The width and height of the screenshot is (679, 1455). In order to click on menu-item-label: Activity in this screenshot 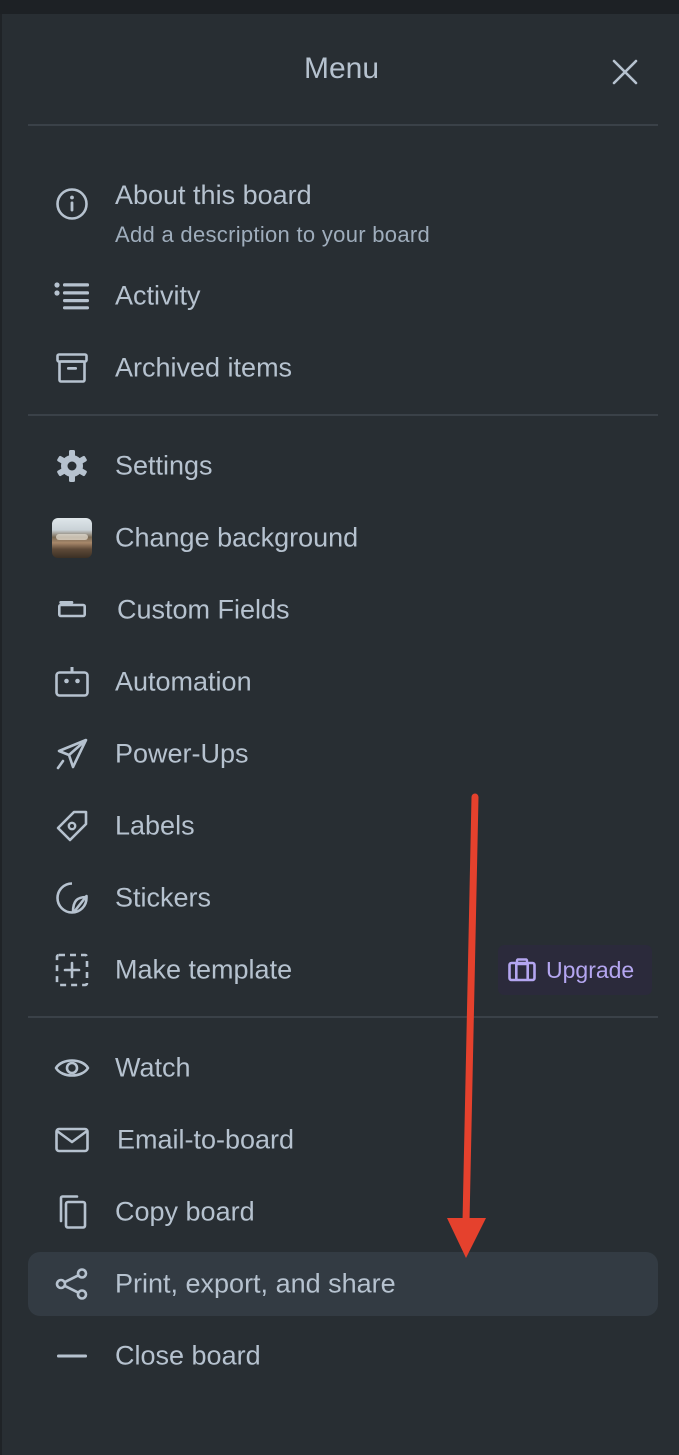, I will do `click(158, 295)`.